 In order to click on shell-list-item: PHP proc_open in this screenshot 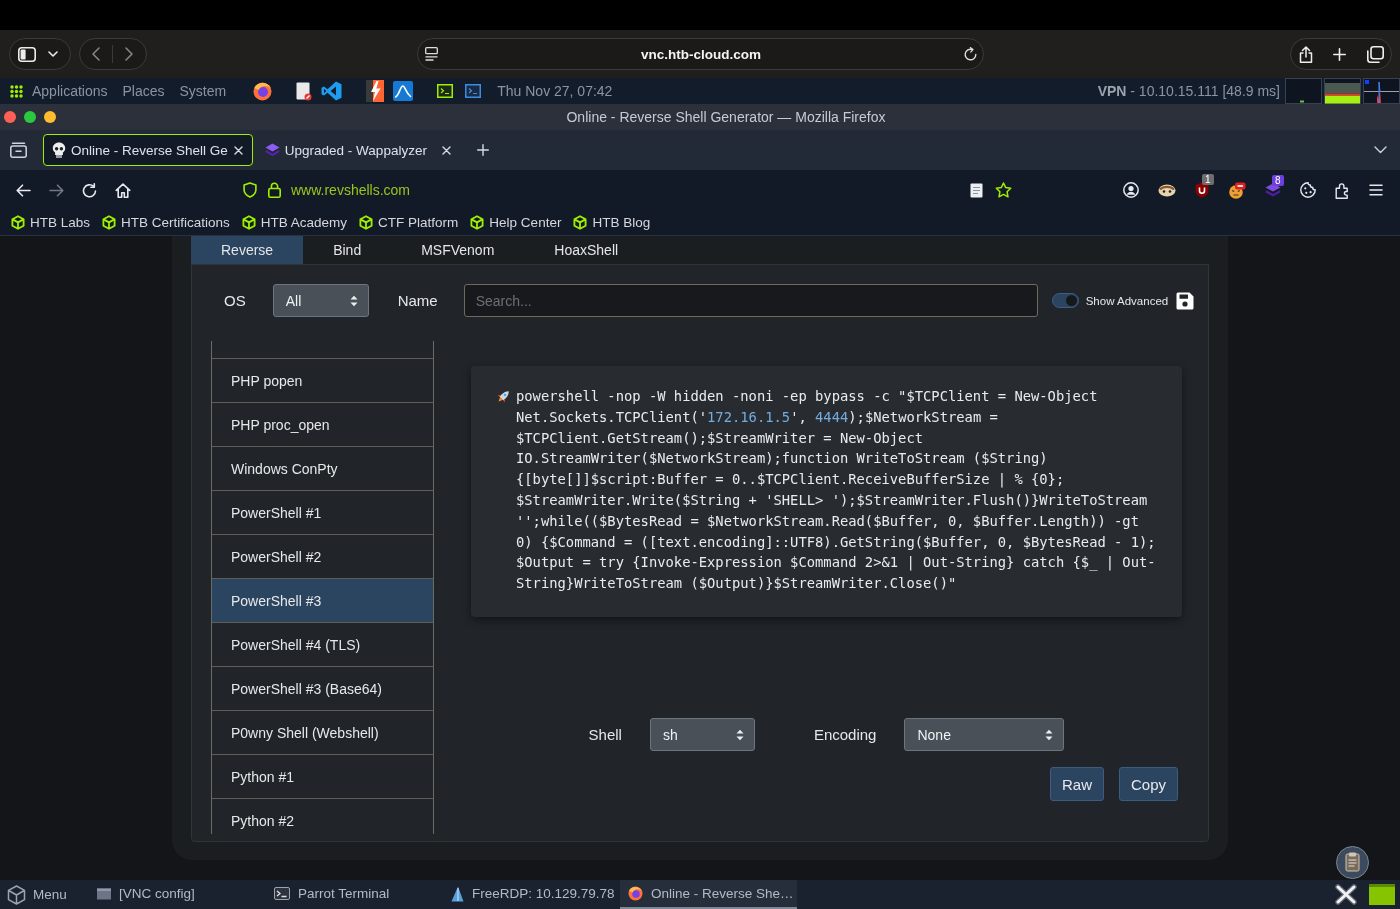, I will do `click(322, 425)`.